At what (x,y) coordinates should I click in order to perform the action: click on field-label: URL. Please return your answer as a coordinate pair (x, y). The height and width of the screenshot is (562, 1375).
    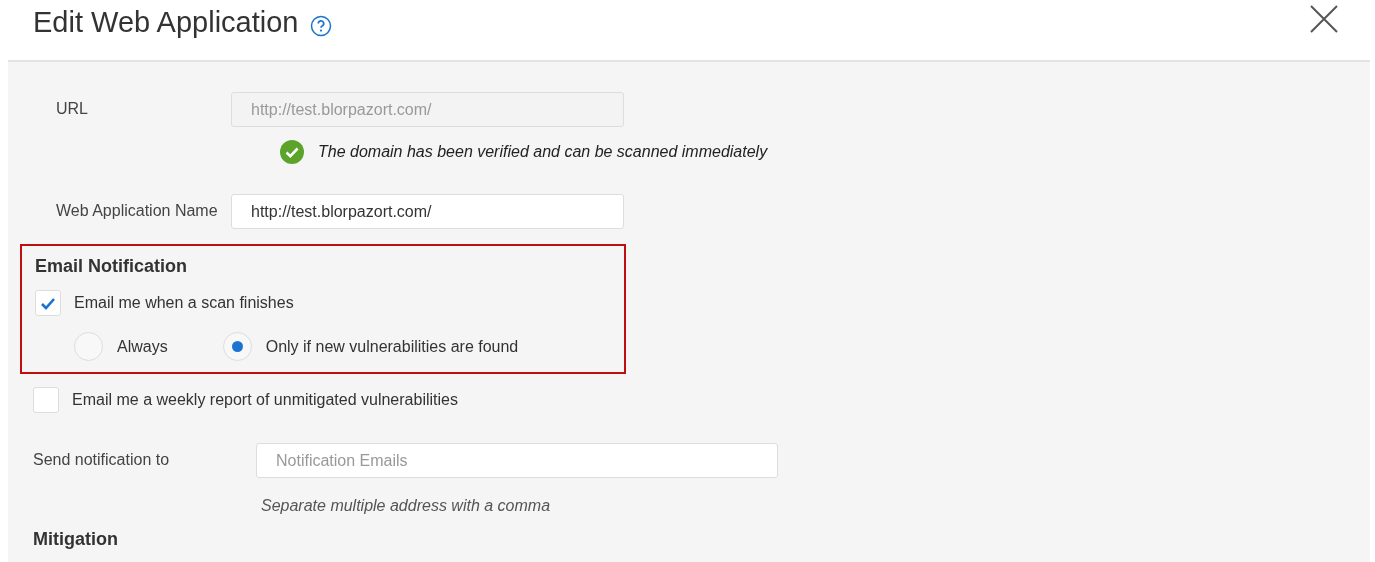
    Looking at the image, I should click on (72, 108).